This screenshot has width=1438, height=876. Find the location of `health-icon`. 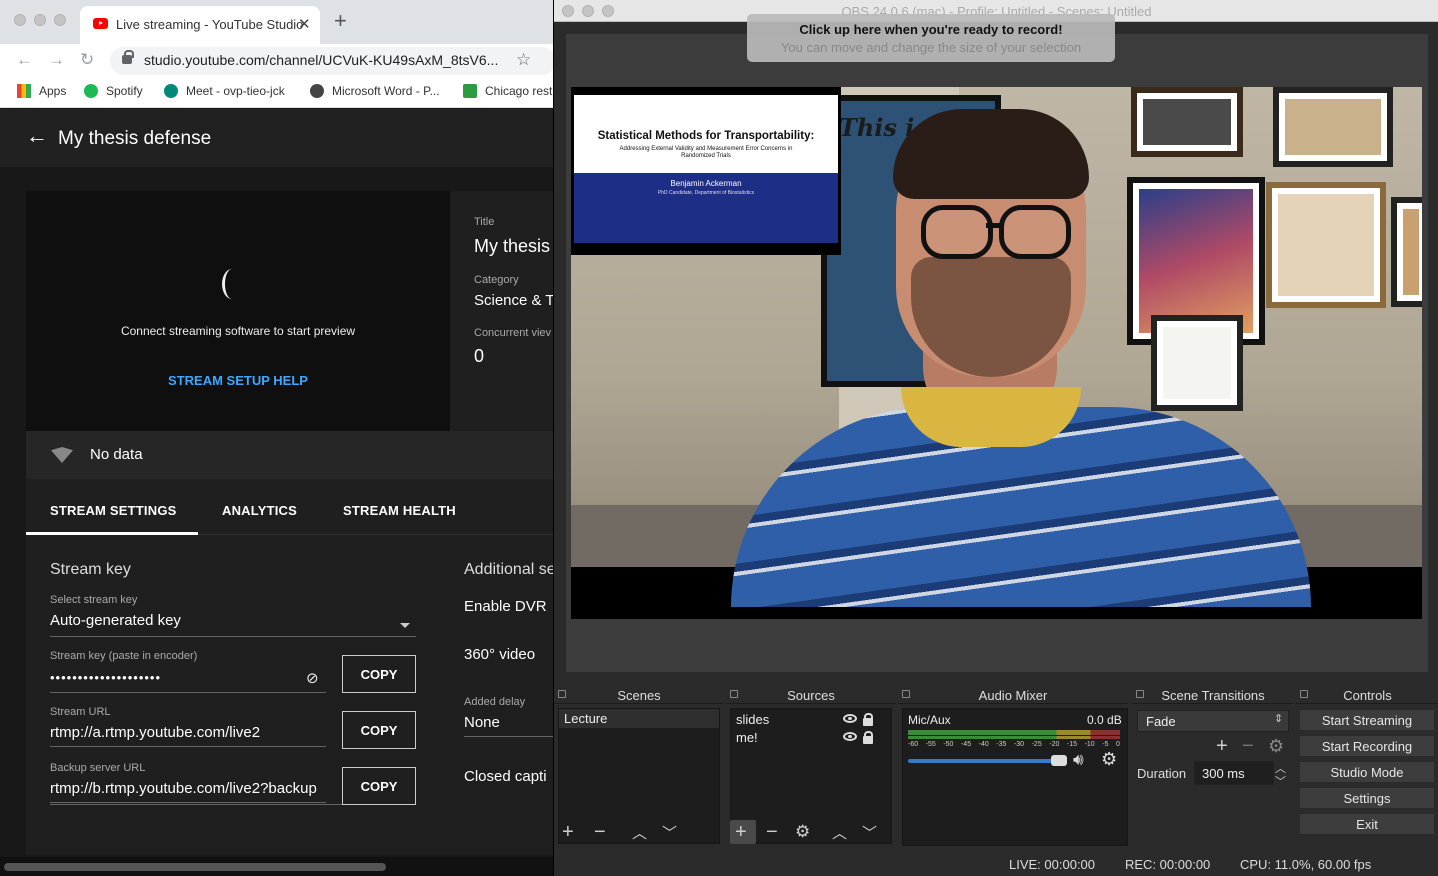

health-icon is located at coordinates (62, 455).